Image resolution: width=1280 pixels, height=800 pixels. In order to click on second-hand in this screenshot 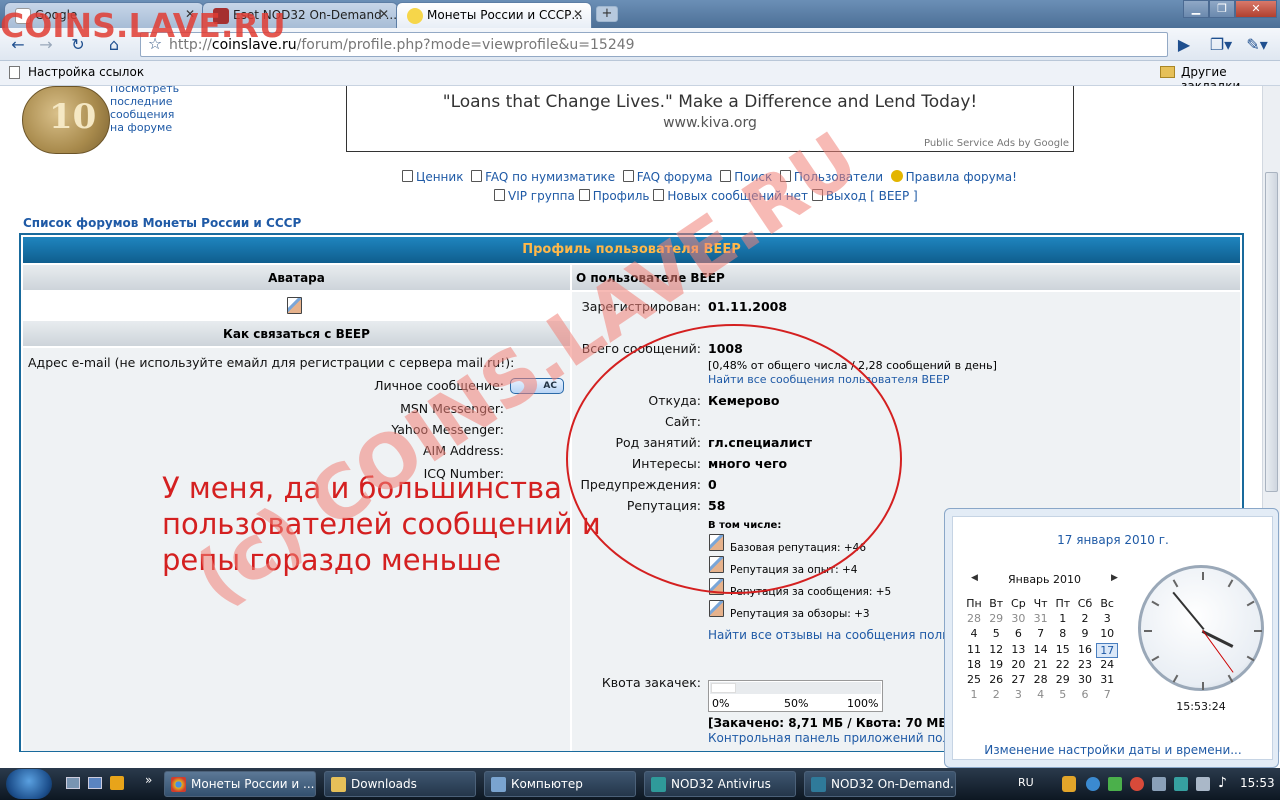, I will do `click(1218, 651)`.